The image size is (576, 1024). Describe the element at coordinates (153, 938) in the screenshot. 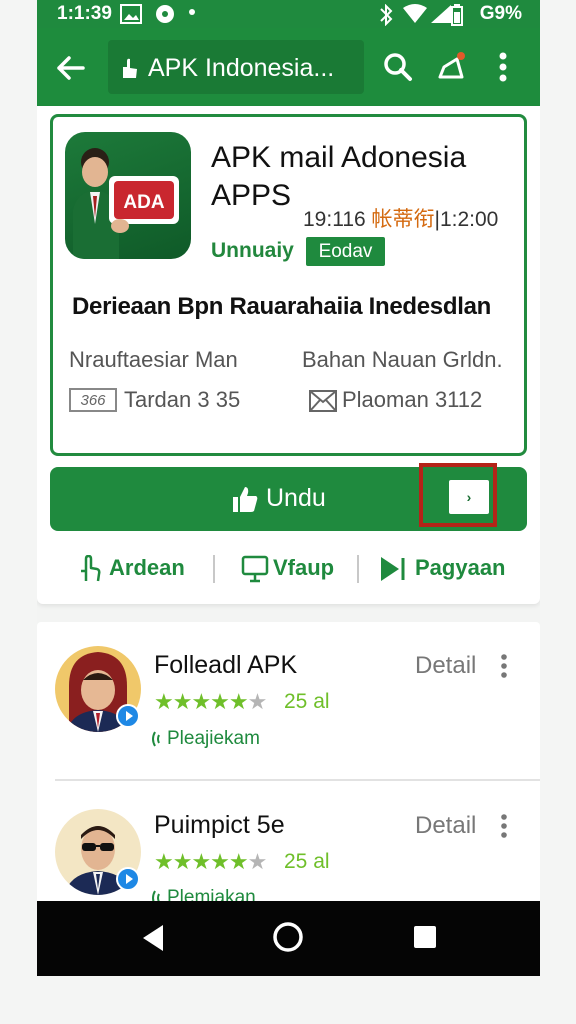

I see `nav-back-icon` at that location.